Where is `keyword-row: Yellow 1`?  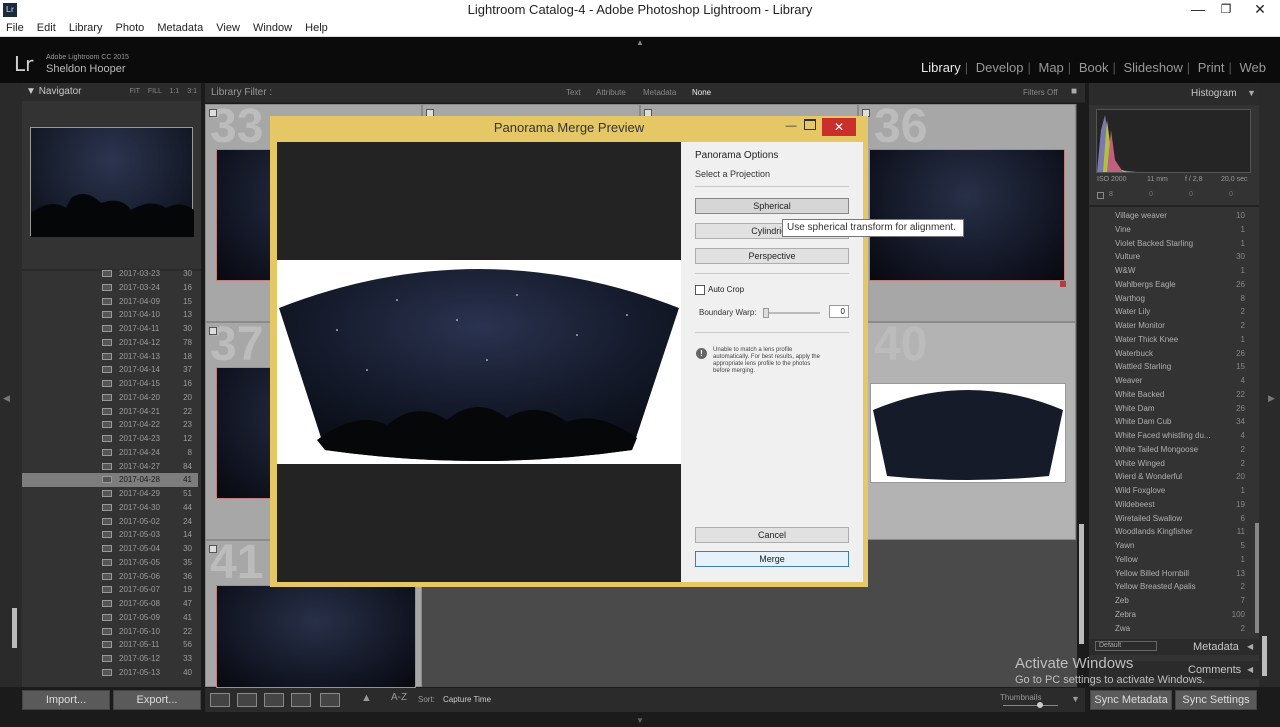
keyword-row: Yellow 1 is located at coordinates (1169, 560).